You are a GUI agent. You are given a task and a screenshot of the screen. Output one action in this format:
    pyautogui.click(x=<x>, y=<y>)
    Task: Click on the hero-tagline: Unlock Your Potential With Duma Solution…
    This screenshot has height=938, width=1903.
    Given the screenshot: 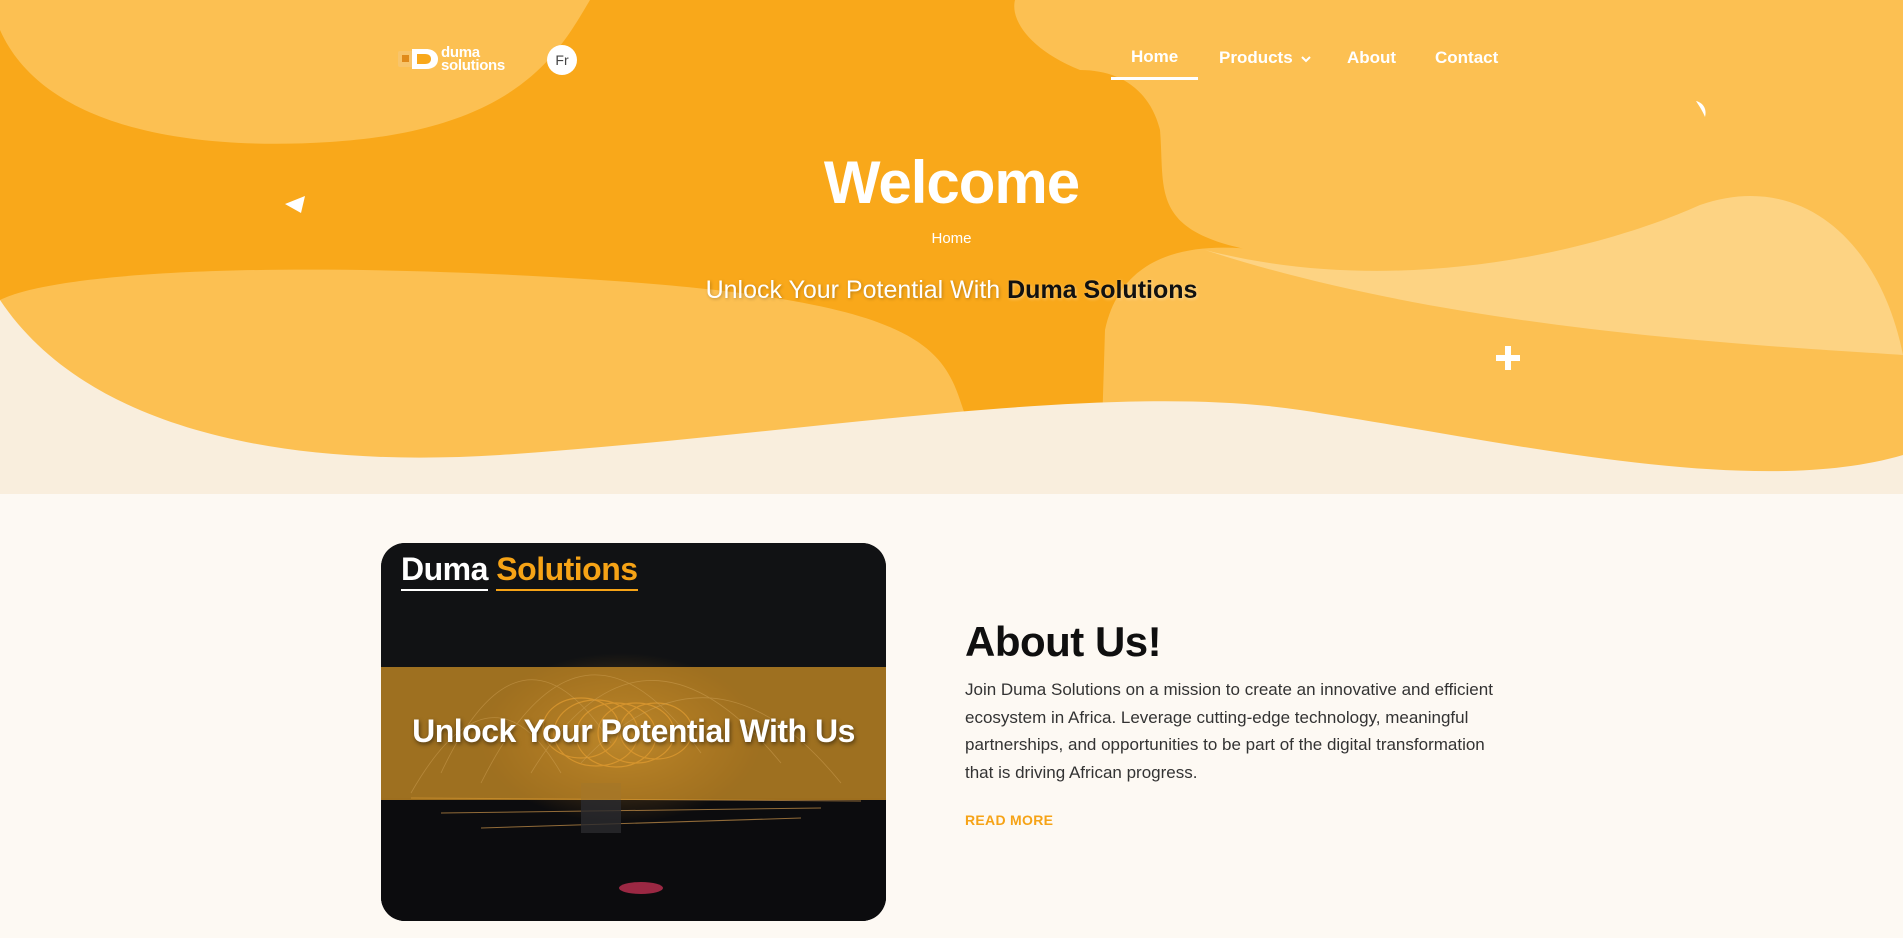 What is the action you would take?
    pyautogui.click(x=951, y=290)
    